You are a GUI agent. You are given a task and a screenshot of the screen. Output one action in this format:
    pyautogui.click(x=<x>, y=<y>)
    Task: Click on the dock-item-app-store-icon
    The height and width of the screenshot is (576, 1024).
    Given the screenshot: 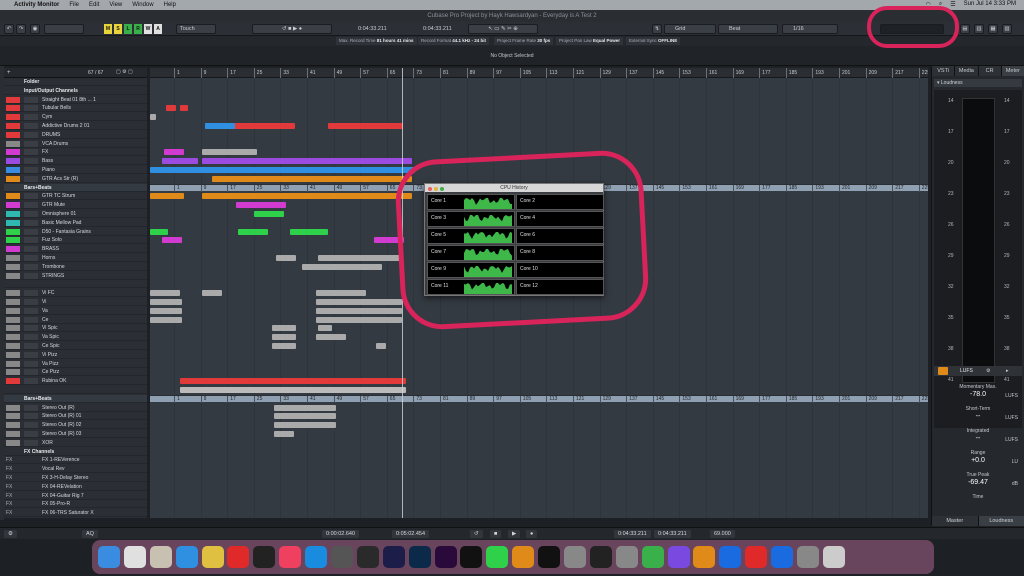 What is the action you would take?
    pyautogui.click(x=316, y=557)
    